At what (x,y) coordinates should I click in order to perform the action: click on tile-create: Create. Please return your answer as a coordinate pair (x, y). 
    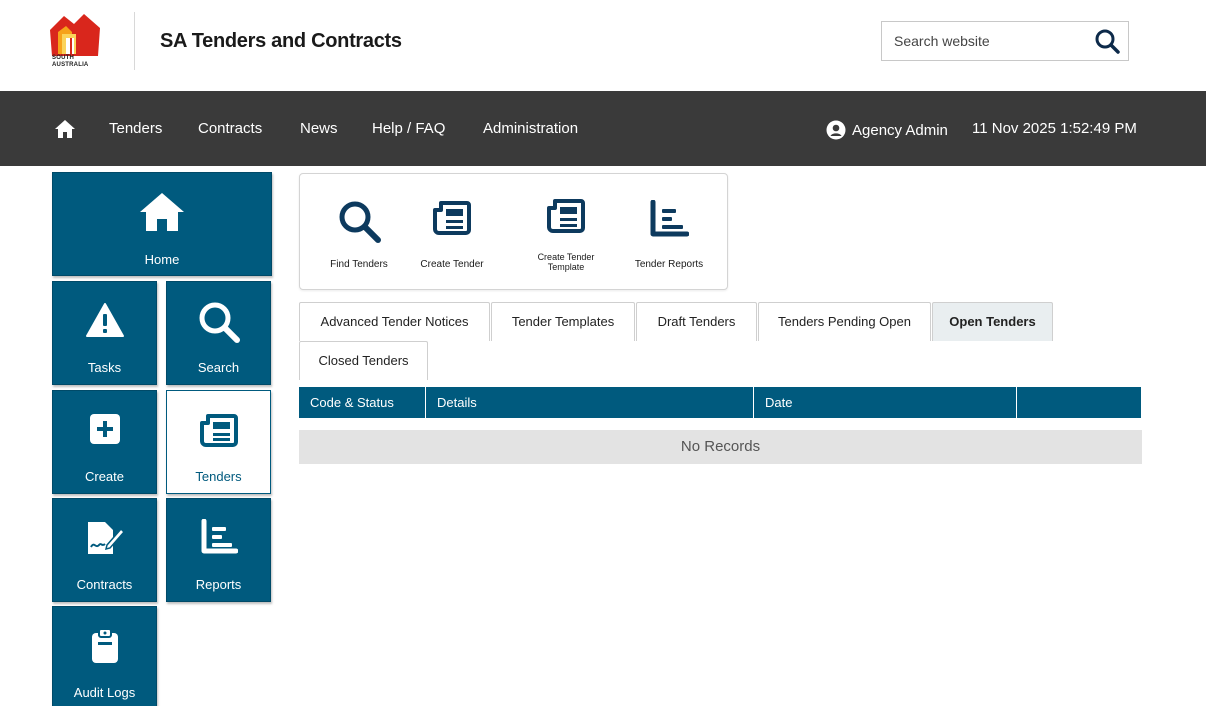
    Looking at the image, I should click on (104, 442).